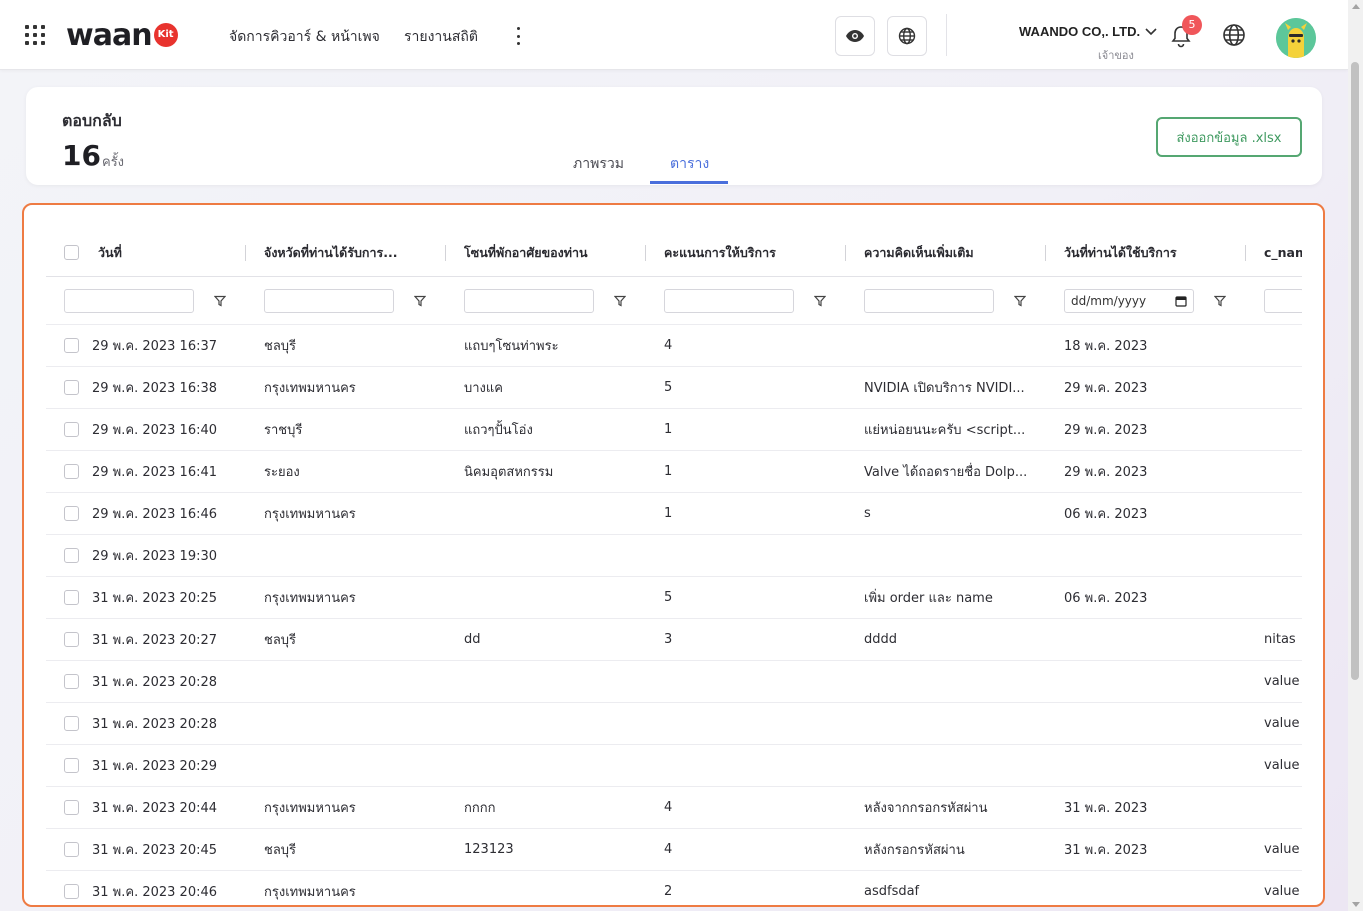 The image size is (1363, 911). I want to click on table-cell: 31 พ.ค. 2023 20:27, so click(155, 640).